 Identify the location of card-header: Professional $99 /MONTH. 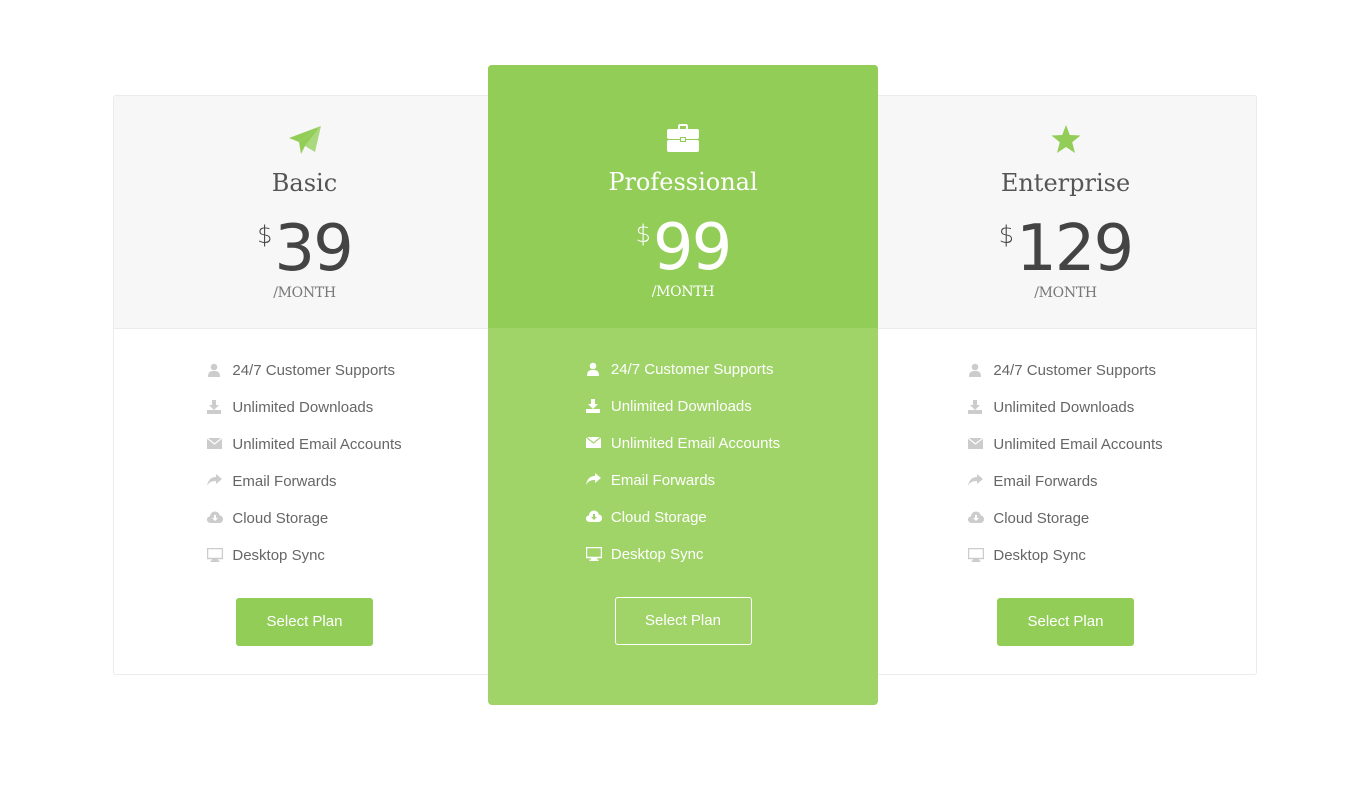
(683, 196).